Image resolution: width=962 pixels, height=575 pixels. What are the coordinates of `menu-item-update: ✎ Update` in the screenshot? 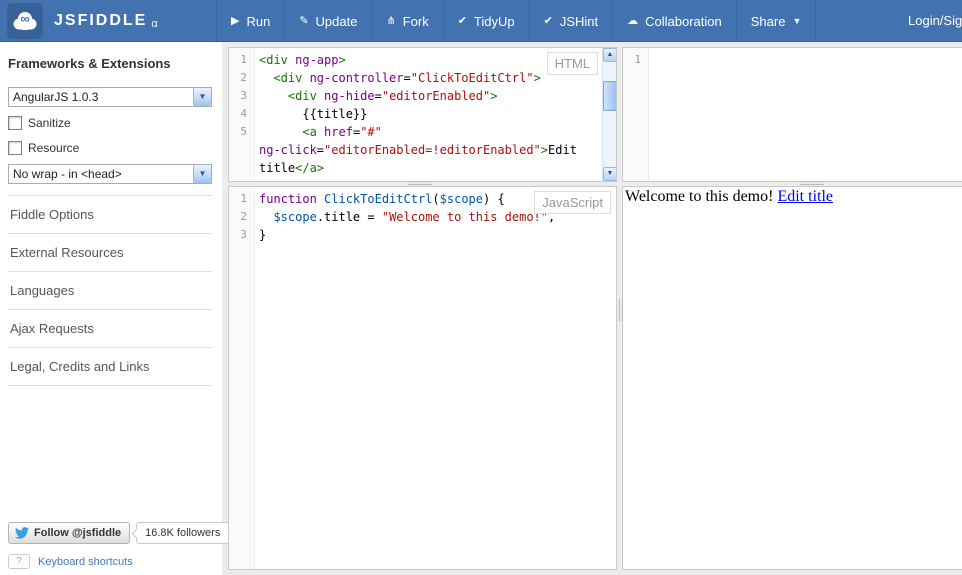 It's located at (327, 21).